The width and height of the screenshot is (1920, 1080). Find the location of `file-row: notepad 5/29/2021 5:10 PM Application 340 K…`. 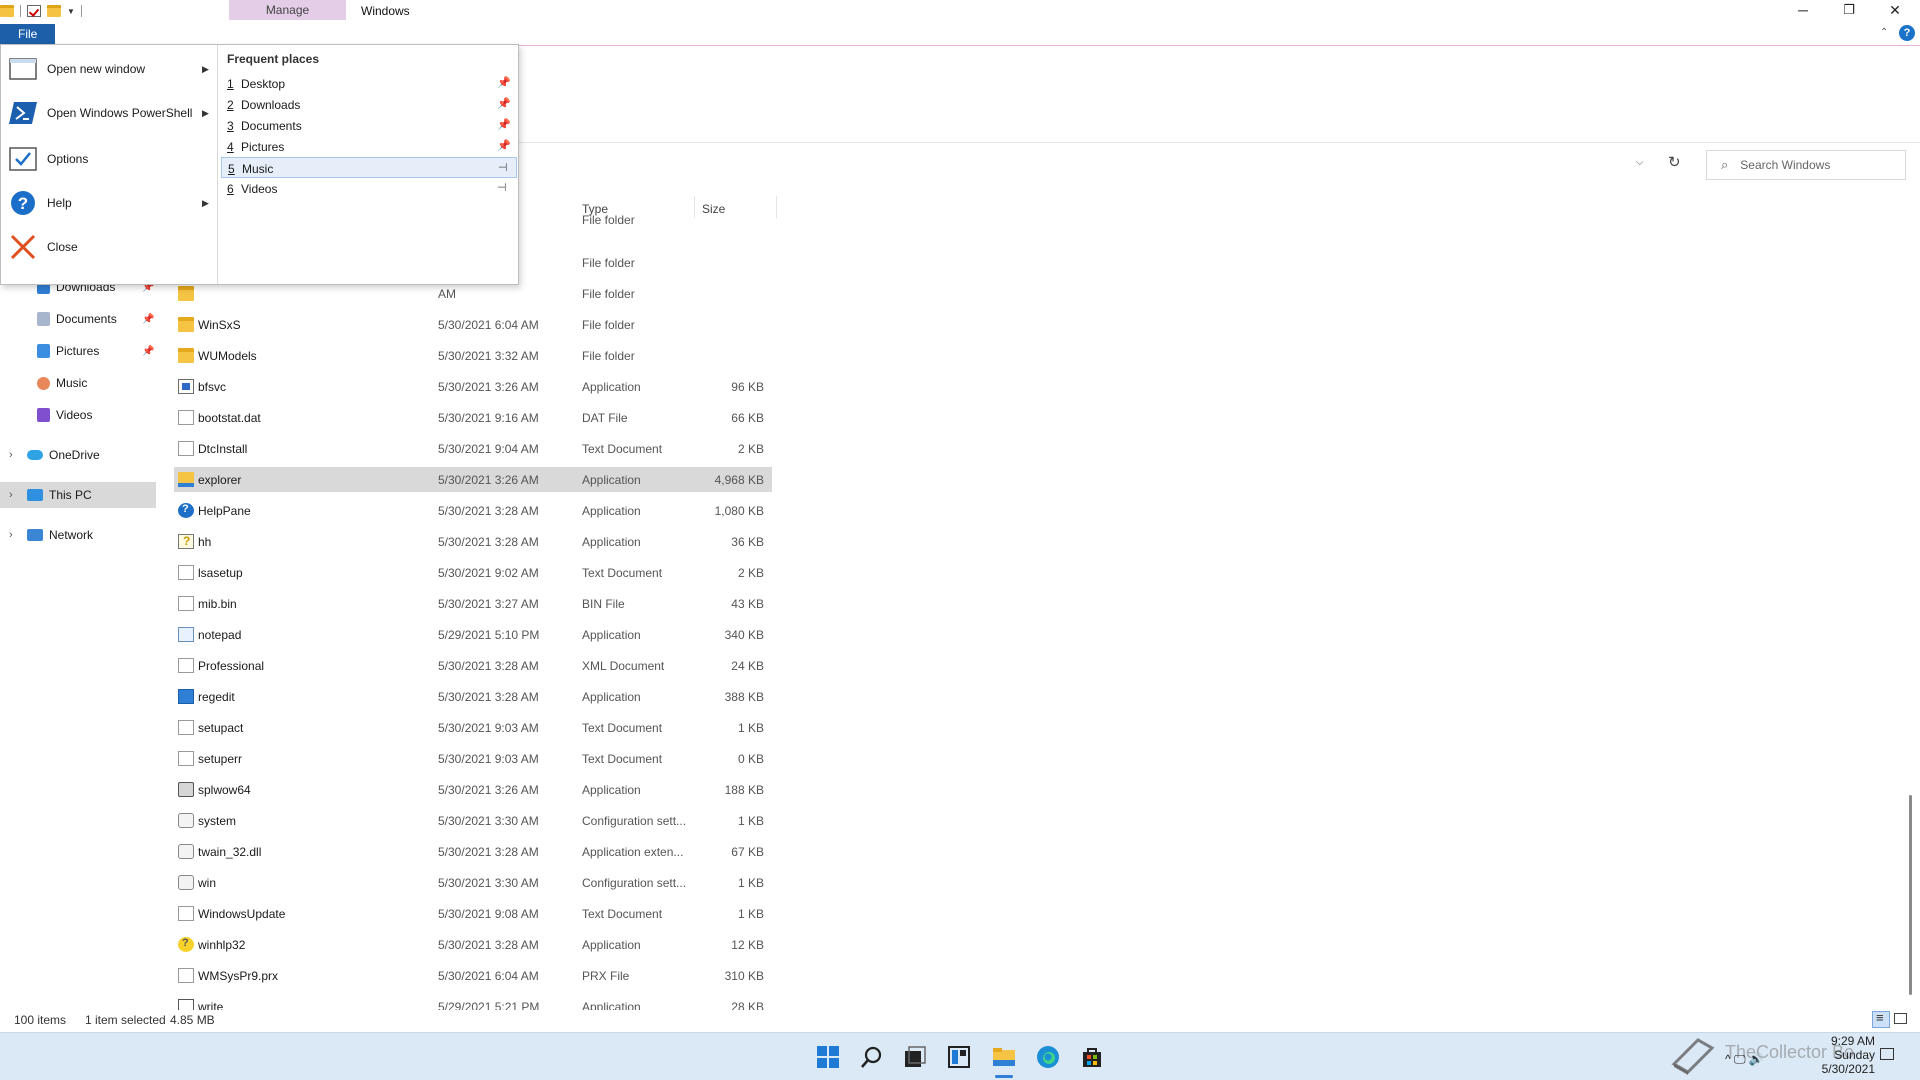

file-row: notepad 5/29/2021 5:10 PM Application 340 K… is located at coordinates (473, 634).